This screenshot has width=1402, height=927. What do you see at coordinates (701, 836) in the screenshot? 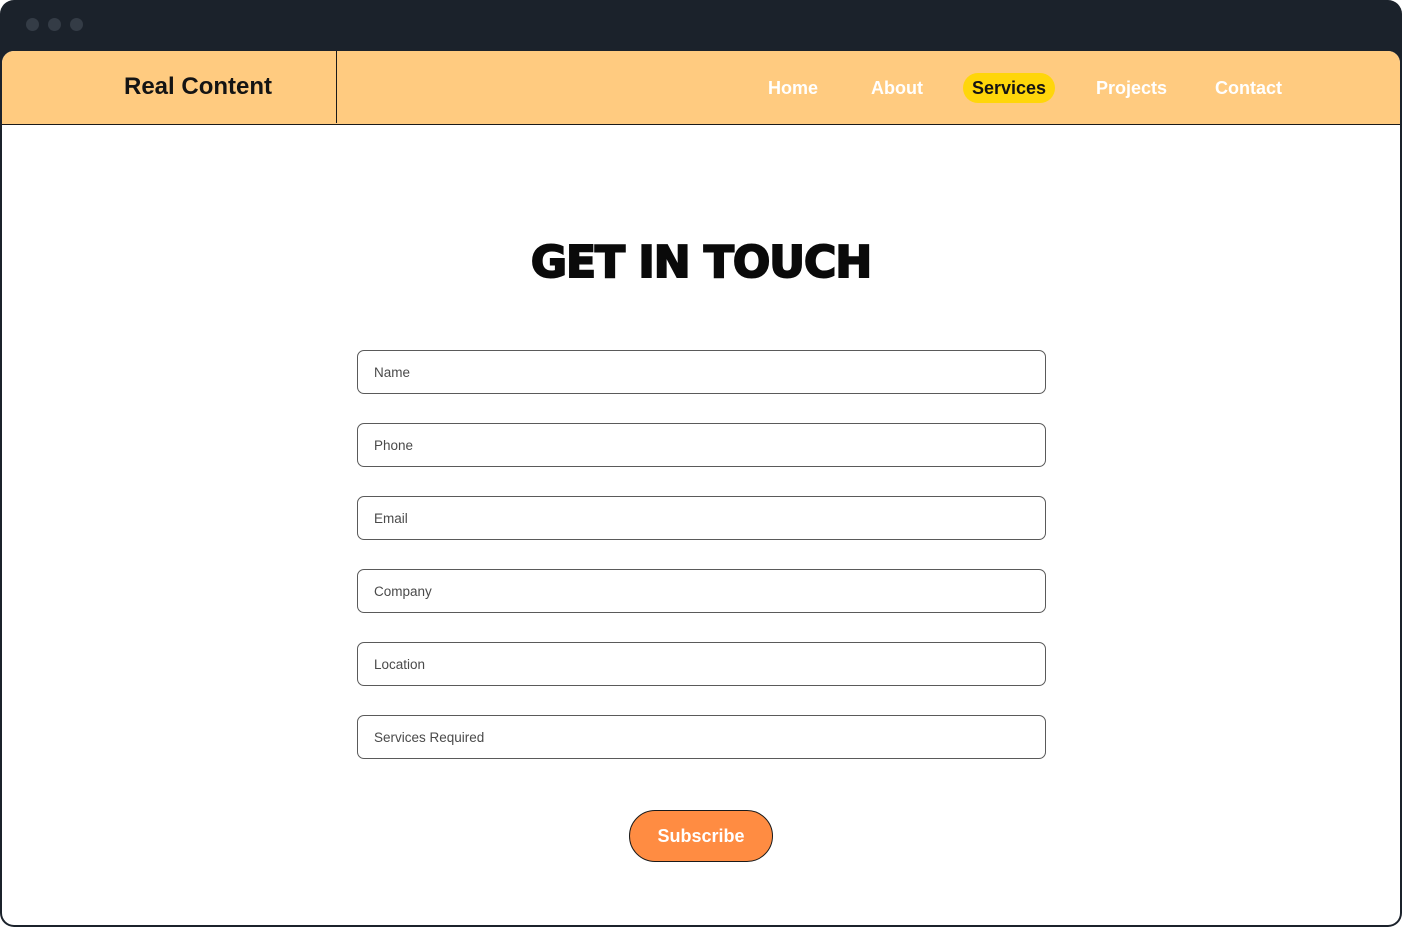
I see `subscribe-button: Subscribe` at bounding box center [701, 836].